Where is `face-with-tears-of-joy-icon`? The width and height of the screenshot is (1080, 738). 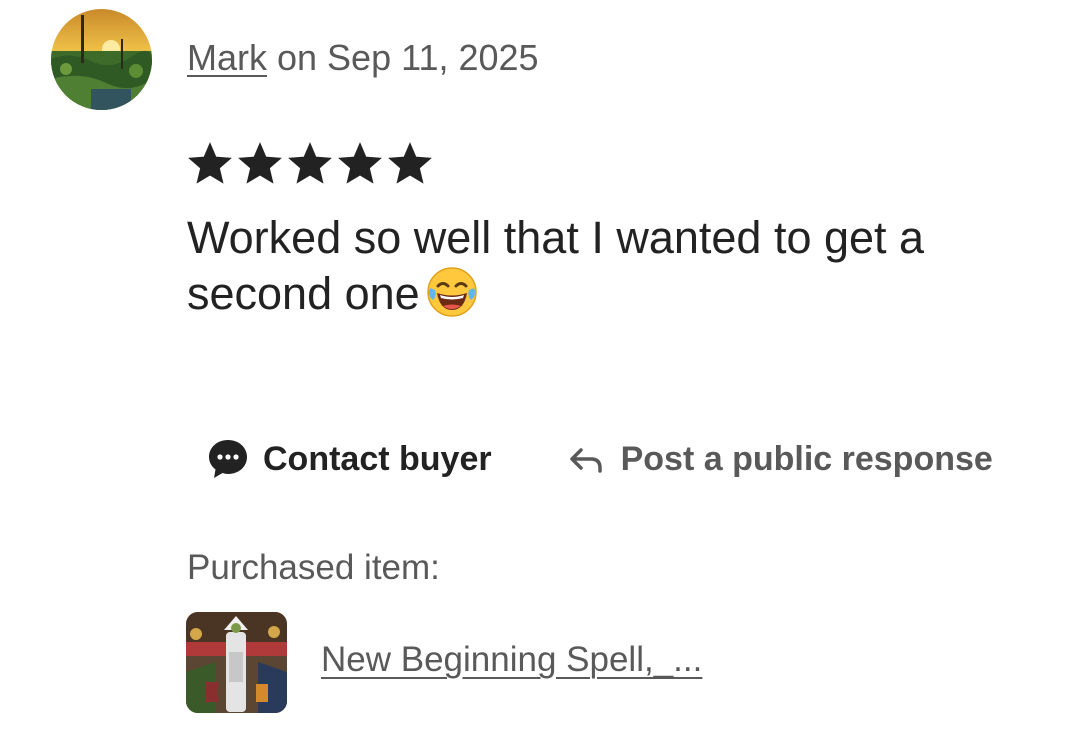
face-with-tears-of-joy-icon is located at coordinates (452, 298).